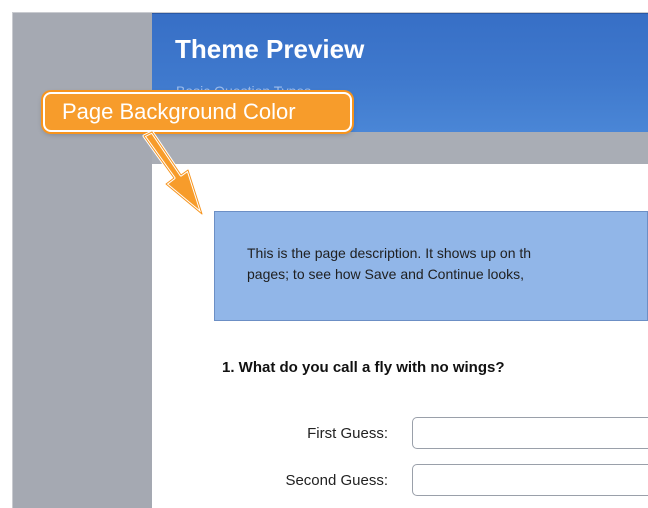 The height and width of the screenshot is (508, 648). Describe the element at coordinates (179, 111) in the screenshot. I see `page-background-color-callout-text: Page Background Color` at that location.